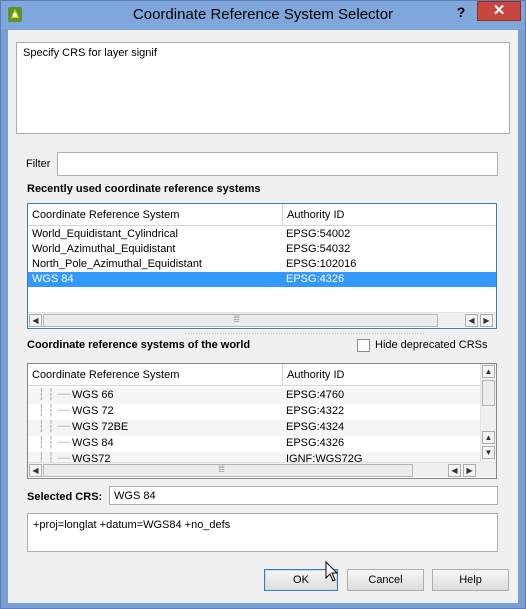  I want to click on message-box: Specify CRS for layer signif, so click(263, 88).